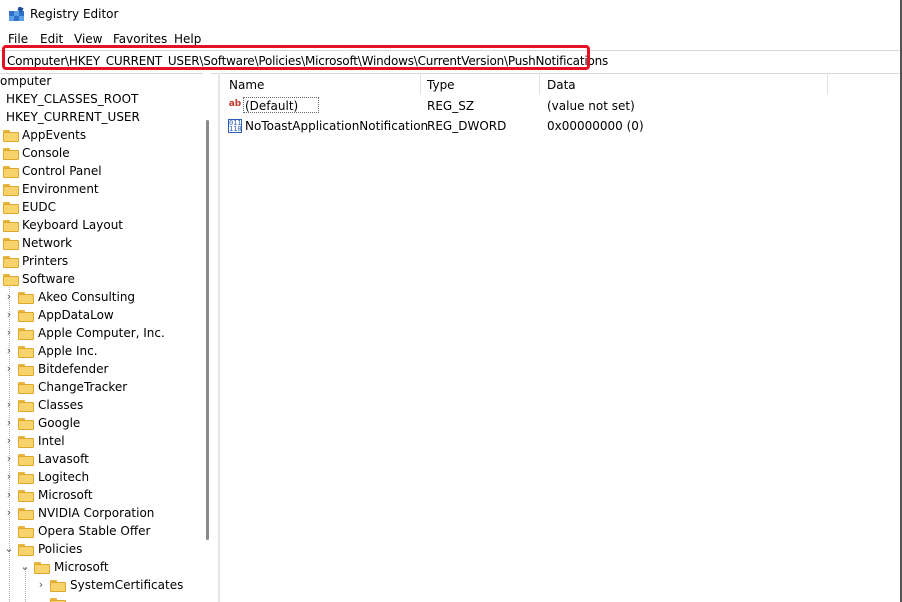 The width and height of the screenshot is (902, 602). What do you see at coordinates (16, 14) in the screenshot?
I see `registry-editor-icon` at bounding box center [16, 14].